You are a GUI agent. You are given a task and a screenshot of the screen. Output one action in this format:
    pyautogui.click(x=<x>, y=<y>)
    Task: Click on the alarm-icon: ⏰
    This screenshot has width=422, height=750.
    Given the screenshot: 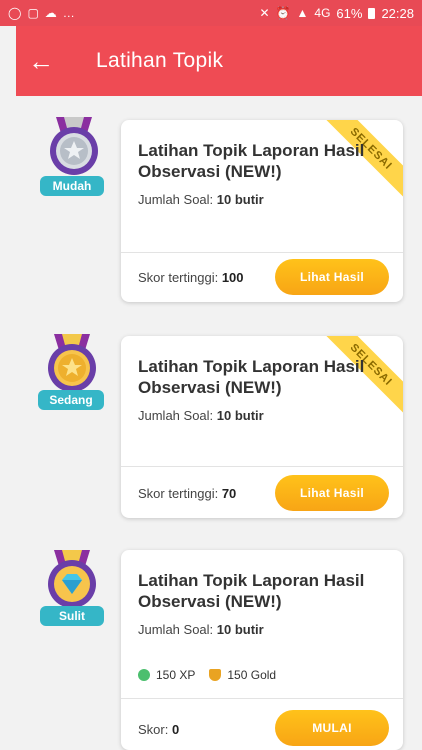 What is the action you would take?
    pyautogui.click(x=283, y=13)
    